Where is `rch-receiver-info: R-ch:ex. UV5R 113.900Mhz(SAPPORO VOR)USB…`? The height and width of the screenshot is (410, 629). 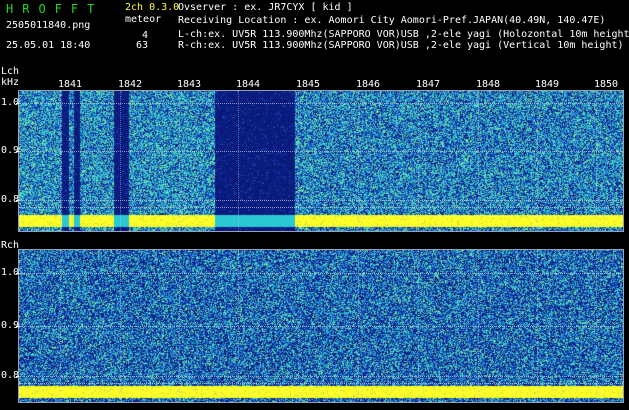 rch-receiver-info: R-ch:ex. UV5R 113.900Mhz(SAPPORO VOR)USB… is located at coordinates (401, 45).